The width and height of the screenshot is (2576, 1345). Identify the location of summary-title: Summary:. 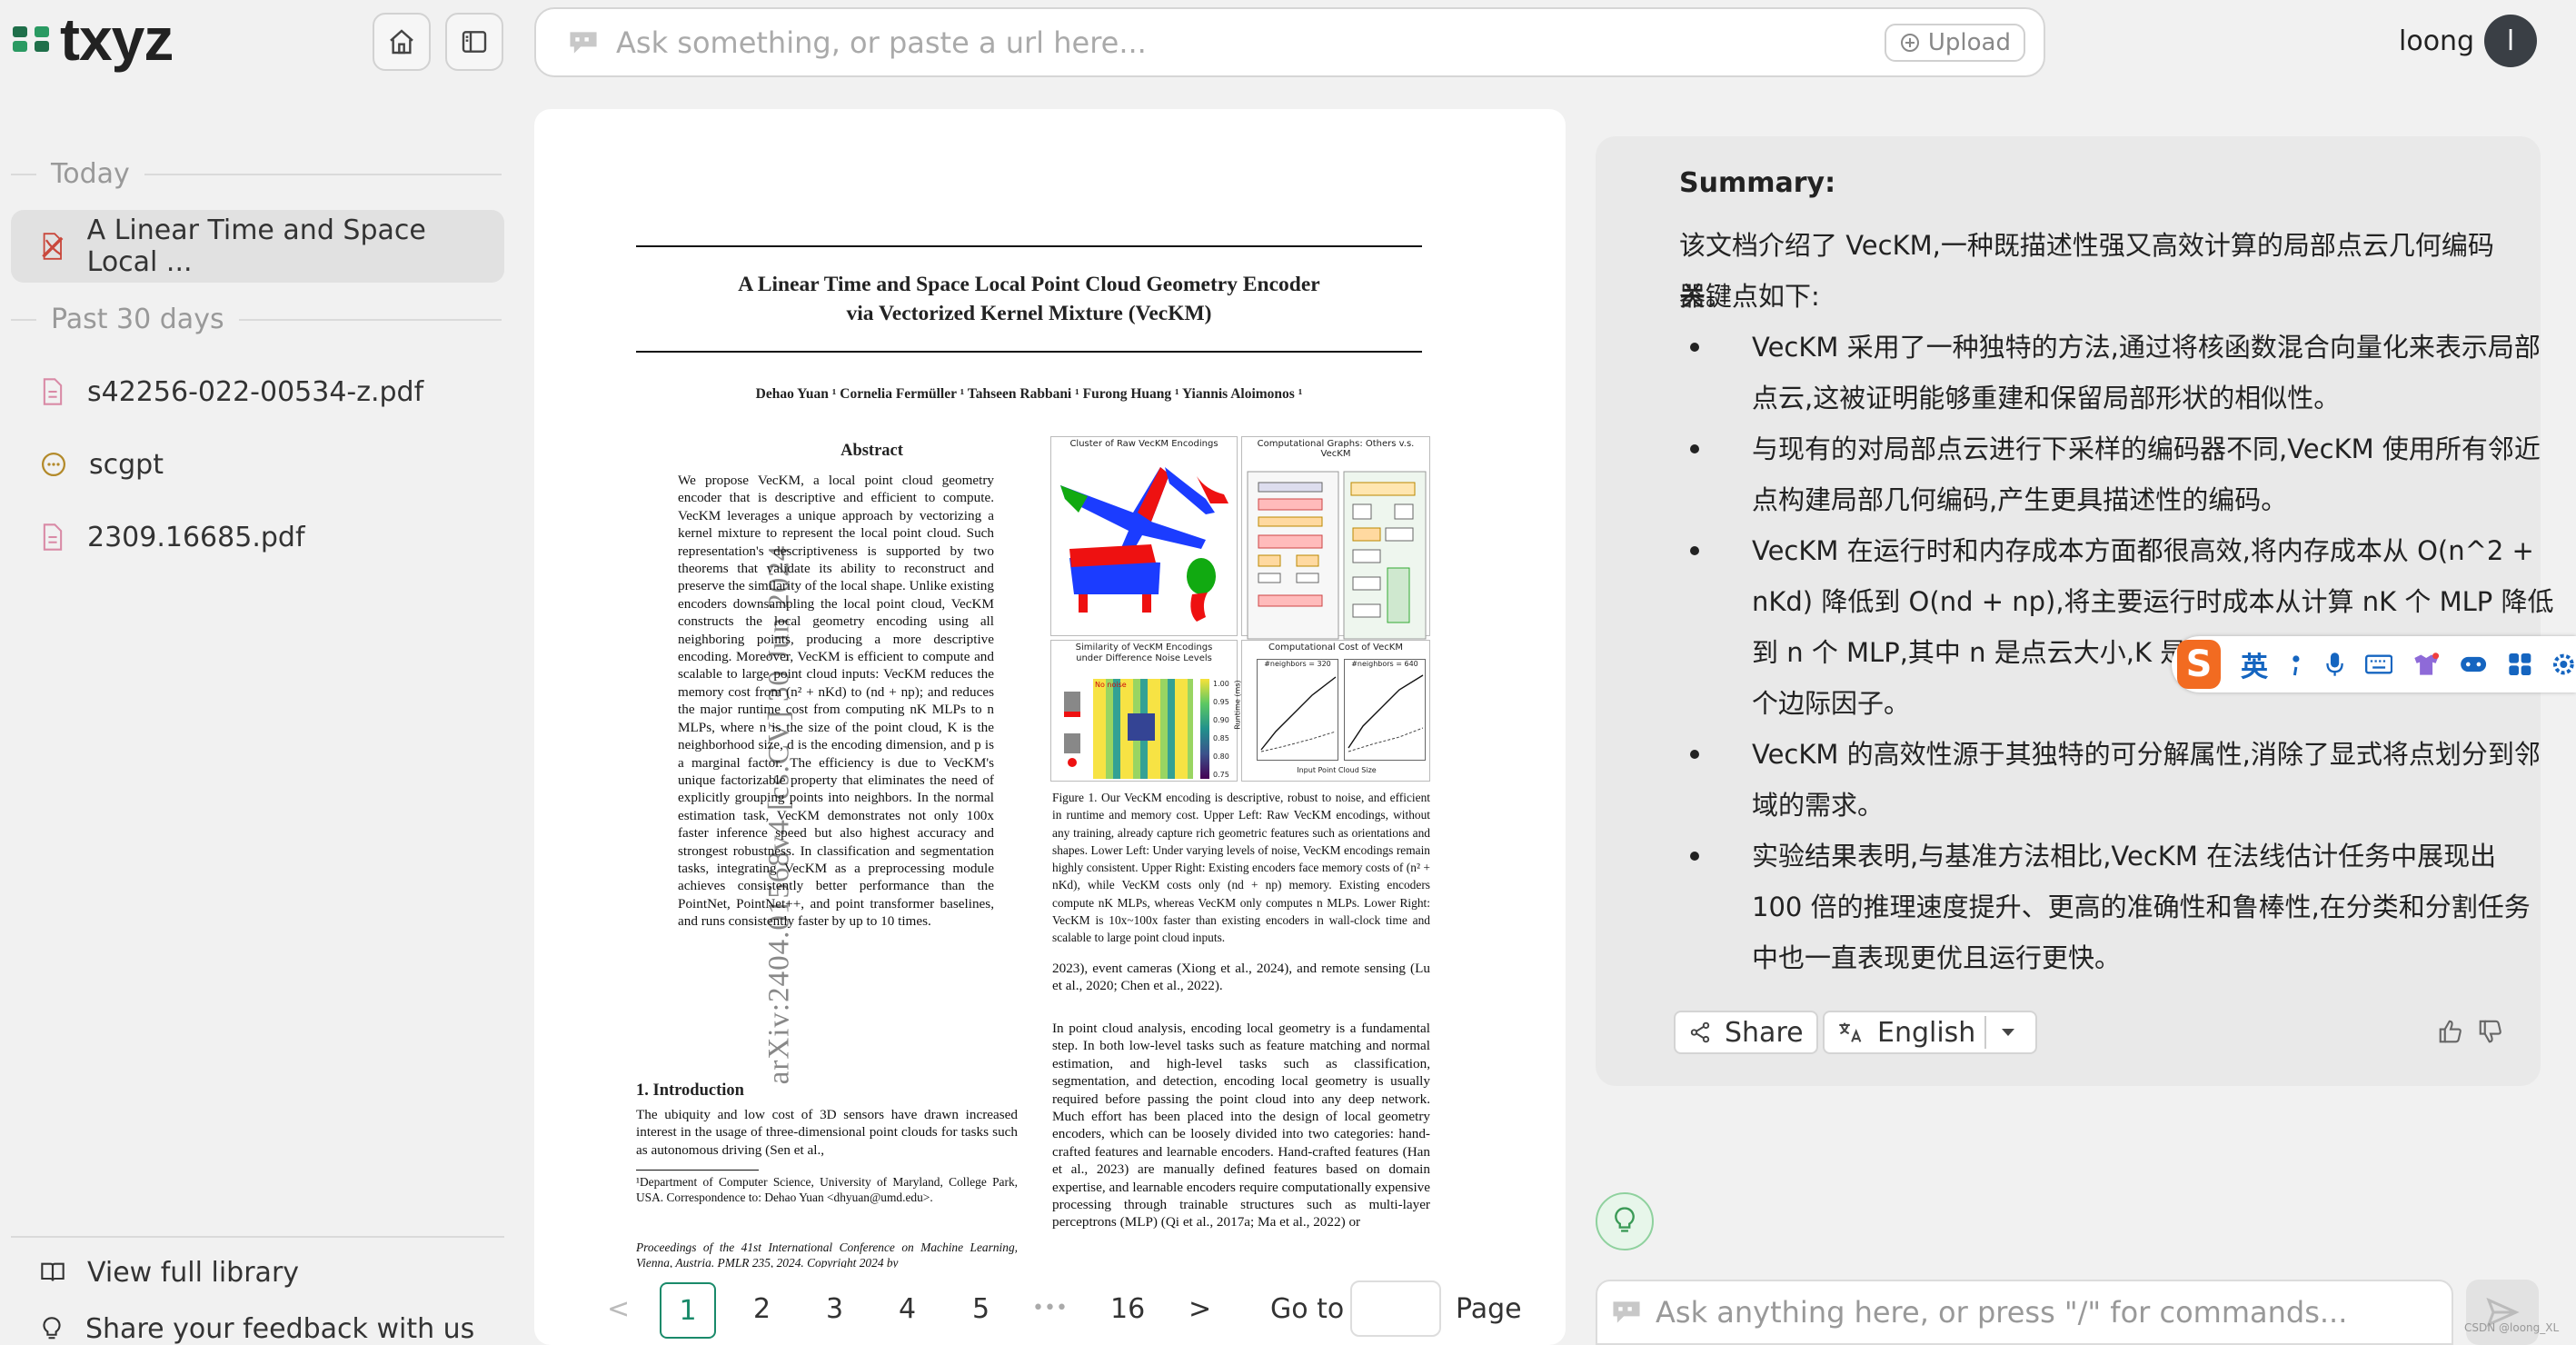
(1757, 183).